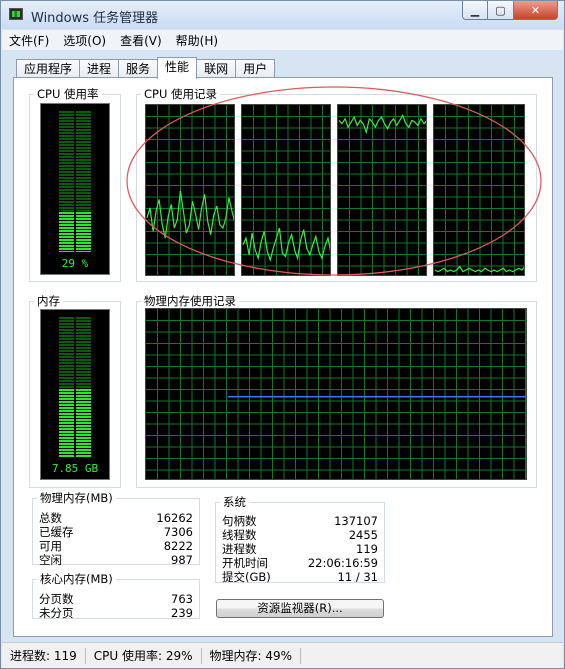 Image resolution: width=565 pixels, height=669 pixels. I want to click on memory-meter-track, so click(75, 386).